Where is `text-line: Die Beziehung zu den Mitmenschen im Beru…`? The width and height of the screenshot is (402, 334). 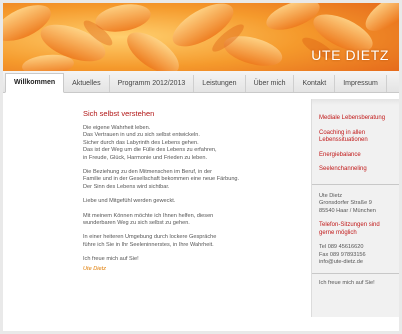 text-line: Die Beziehung zu den Mitmenschen im Beru… is located at coordinates (148, 172).